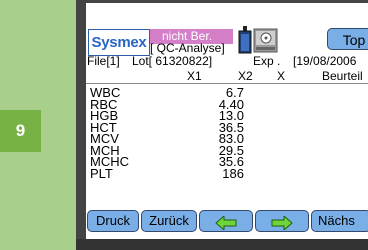 Image resolution: width=368 pixels, height=250 pixels. I want to click on arrow-right-icon, so click(282, 222).